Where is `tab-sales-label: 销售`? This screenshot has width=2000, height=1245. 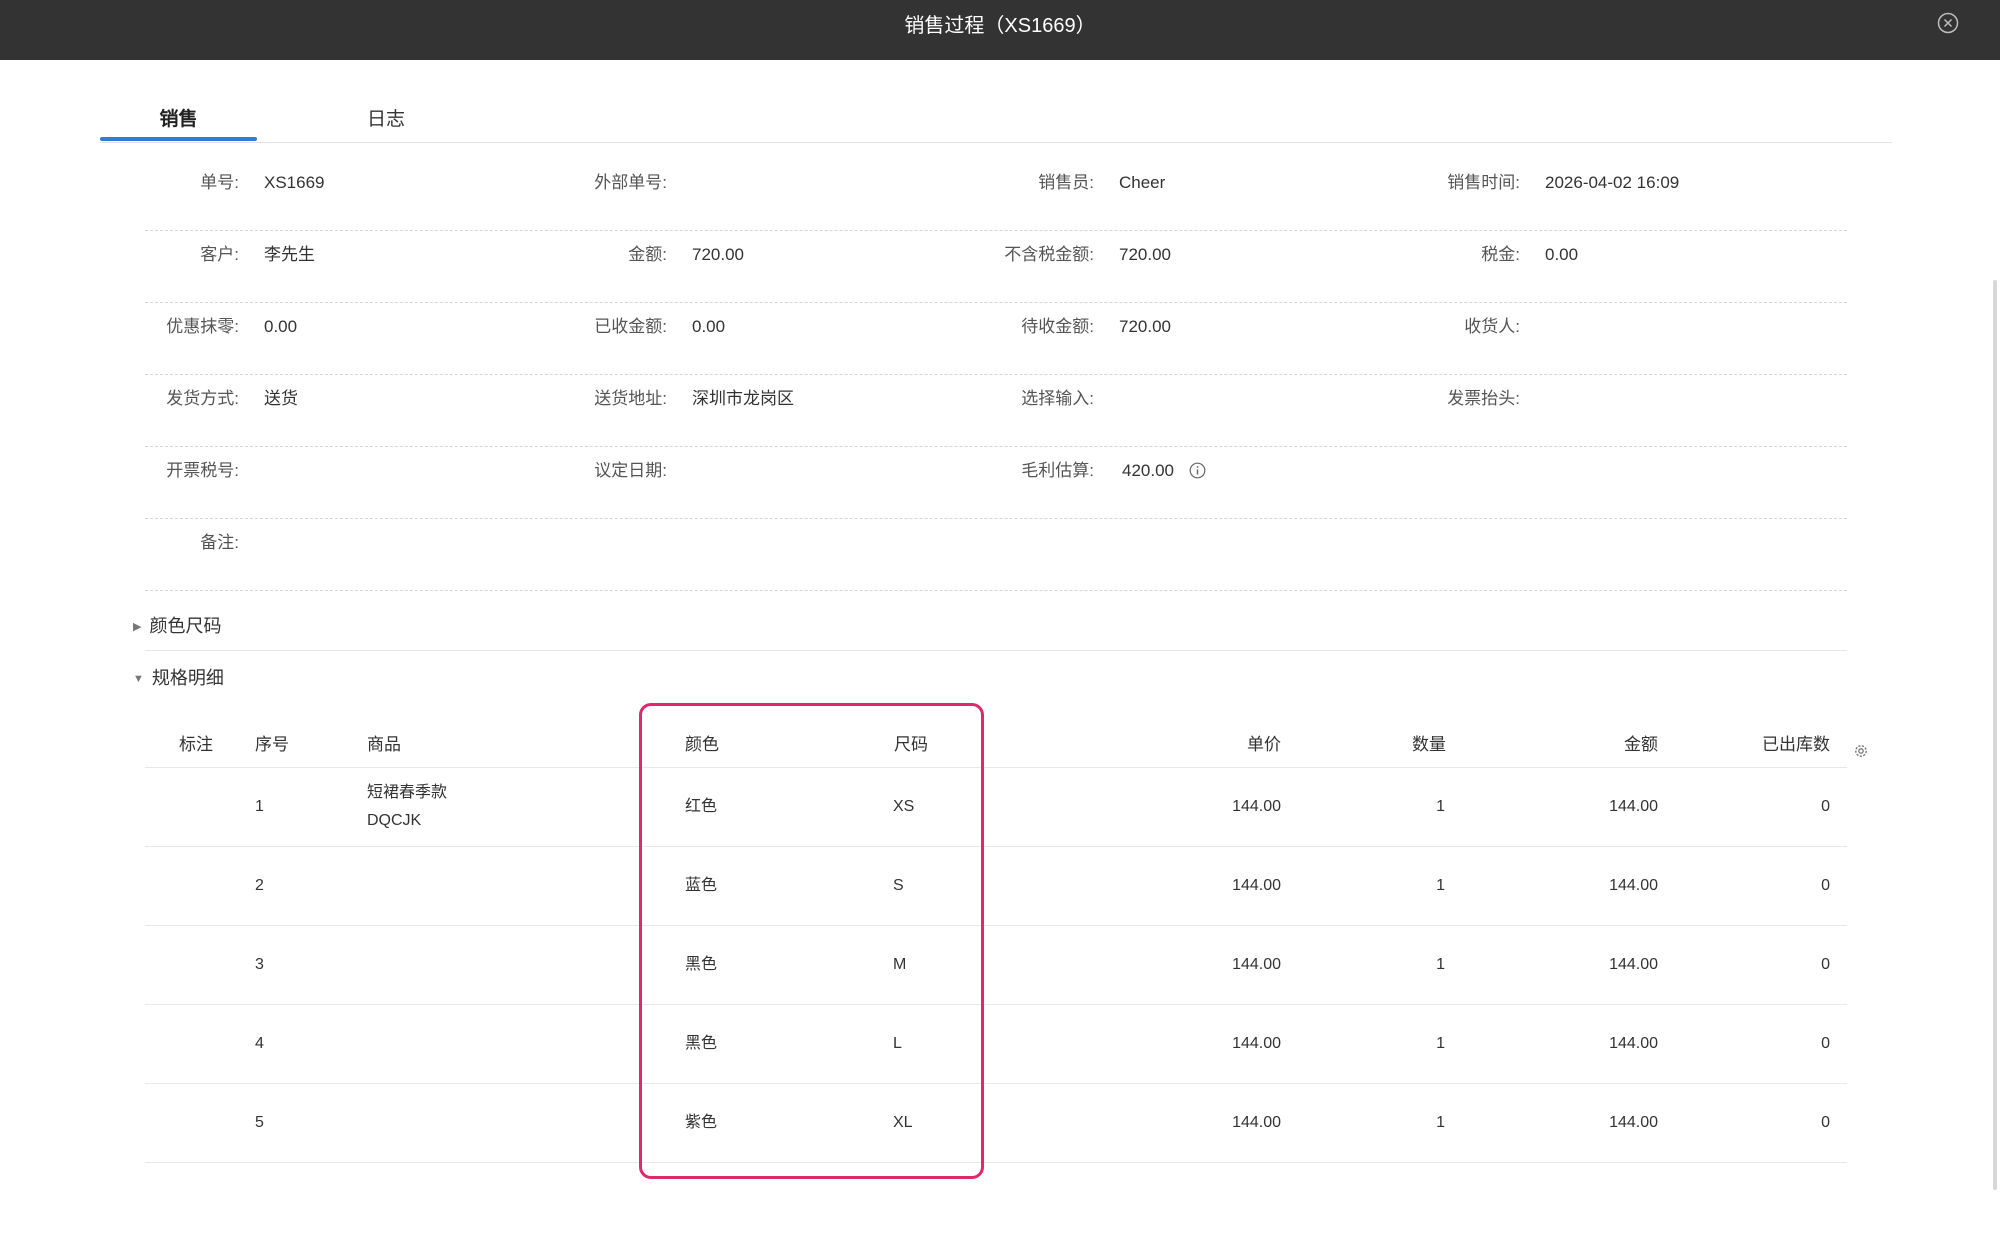 tab-sales-label: 销售 is located at coordinates (178, 119).